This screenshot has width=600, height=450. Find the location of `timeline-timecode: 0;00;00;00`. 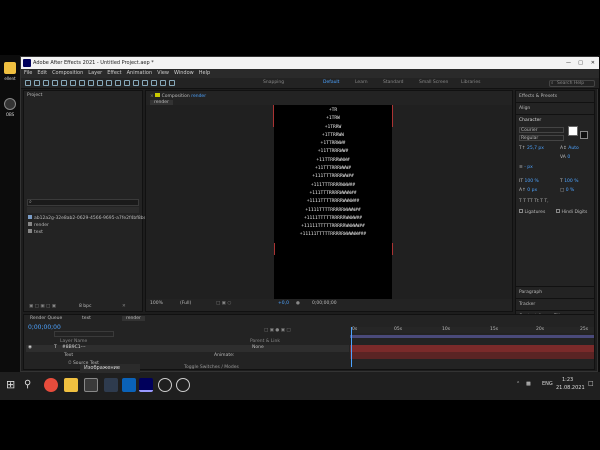

timeline-timecode: 0;00;00;00 is located at coordinates (44, 327).